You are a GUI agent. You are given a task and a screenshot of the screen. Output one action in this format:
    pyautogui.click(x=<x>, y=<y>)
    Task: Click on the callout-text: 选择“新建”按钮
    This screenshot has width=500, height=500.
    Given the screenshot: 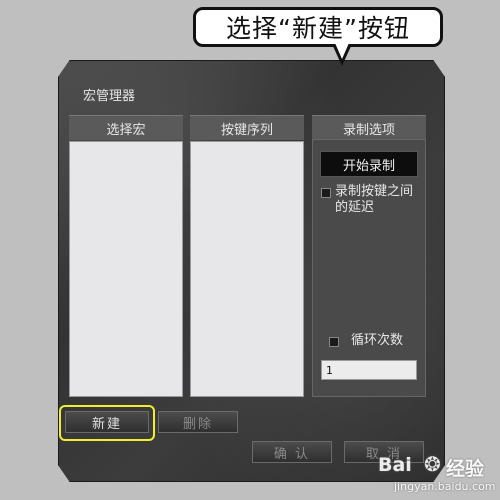 What is the action you would take?
    pyautogui.click(x=318, y=28)
    